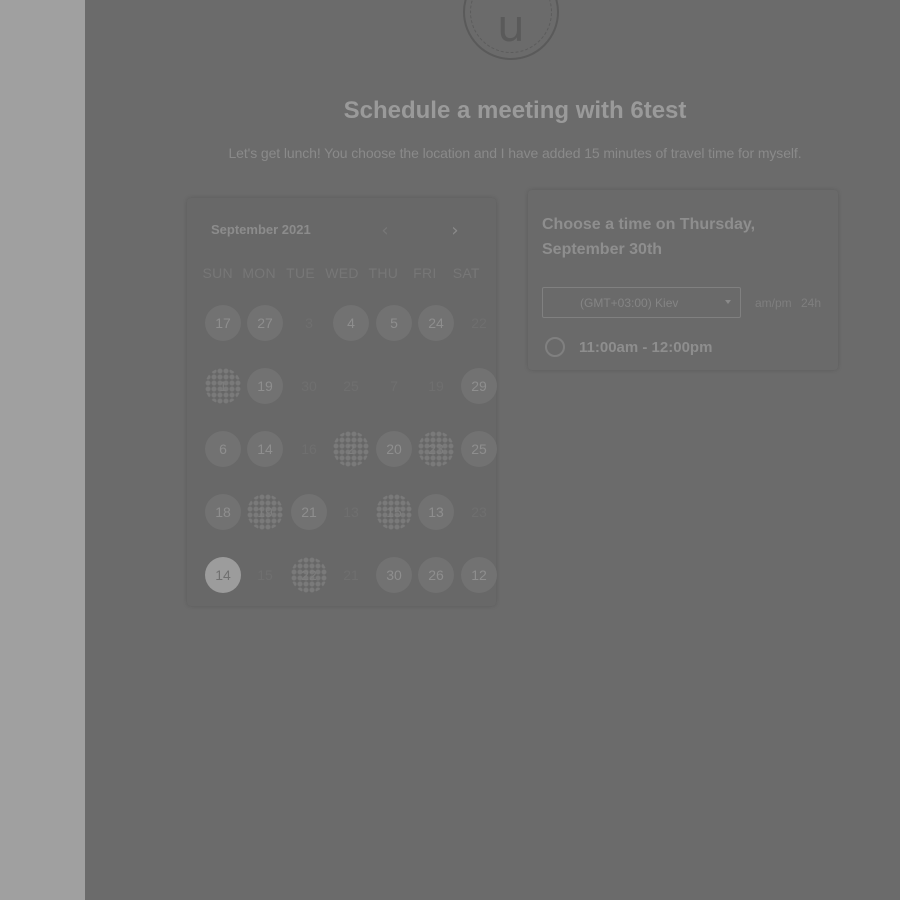 The image size is (900, 900). I want to click on calendar-day-cell: 27, so click(265, 323).